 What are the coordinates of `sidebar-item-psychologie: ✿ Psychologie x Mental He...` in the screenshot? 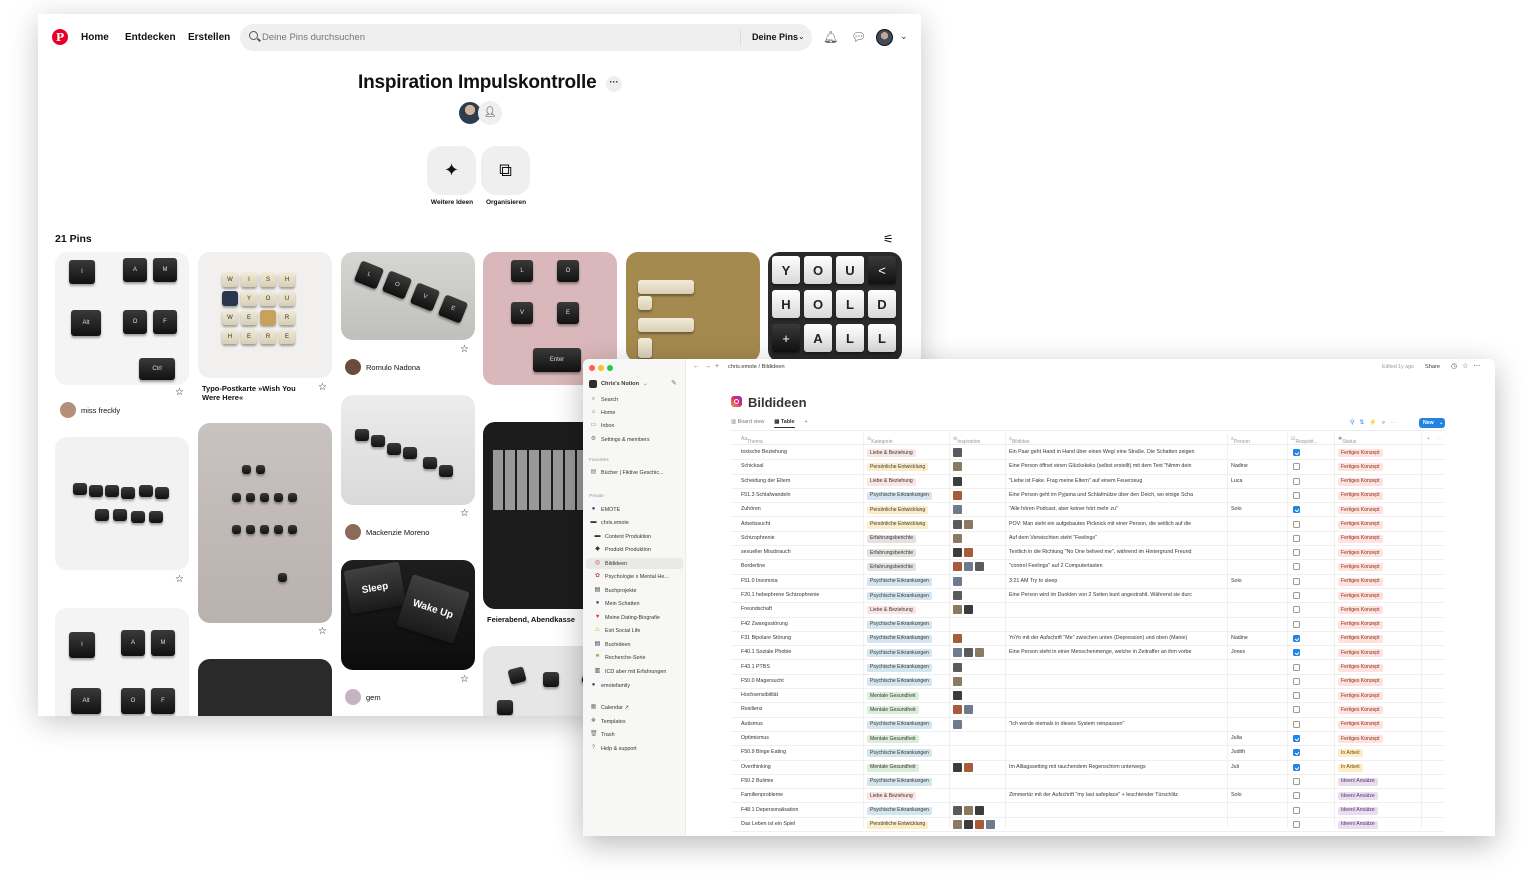 It's located at (639, 576).